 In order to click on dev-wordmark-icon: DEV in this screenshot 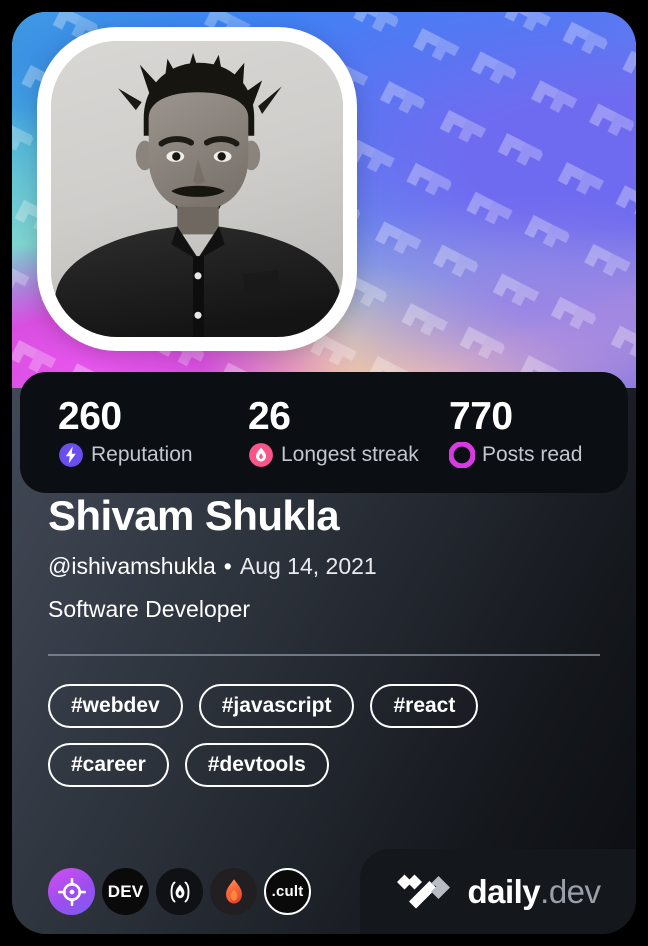, I will do `click(125, 891)`.